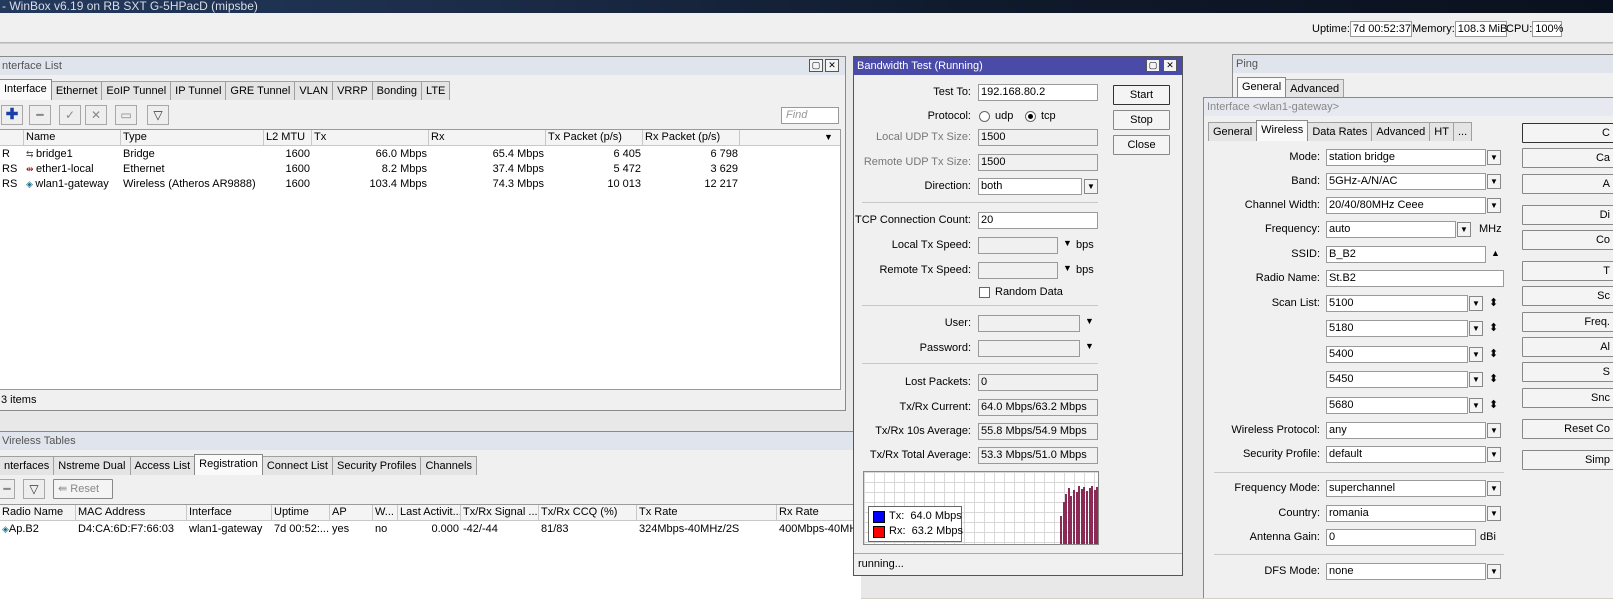 The width and height of the screenshot is (1613, 599). What do you see at coordinates (1397, 328) in the screenshot?
I see `scan-list-input: 5180` at bounding box center [1397, 328].